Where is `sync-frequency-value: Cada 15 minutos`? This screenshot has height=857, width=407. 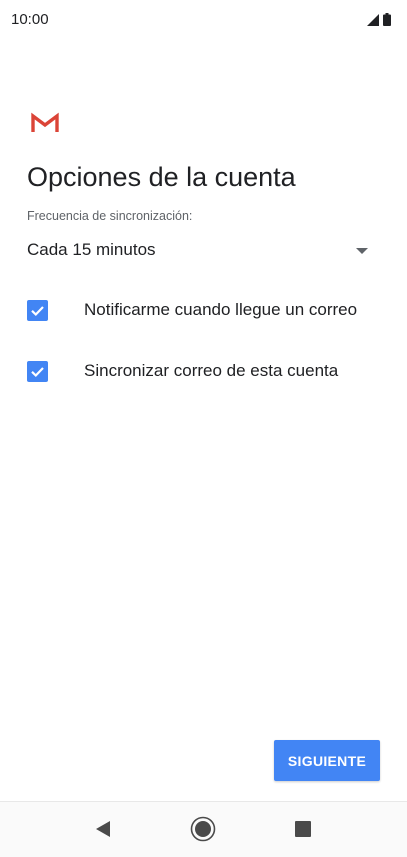 sync-frequency-value: Cada 15 minutos is located at coordinates (91, 249).